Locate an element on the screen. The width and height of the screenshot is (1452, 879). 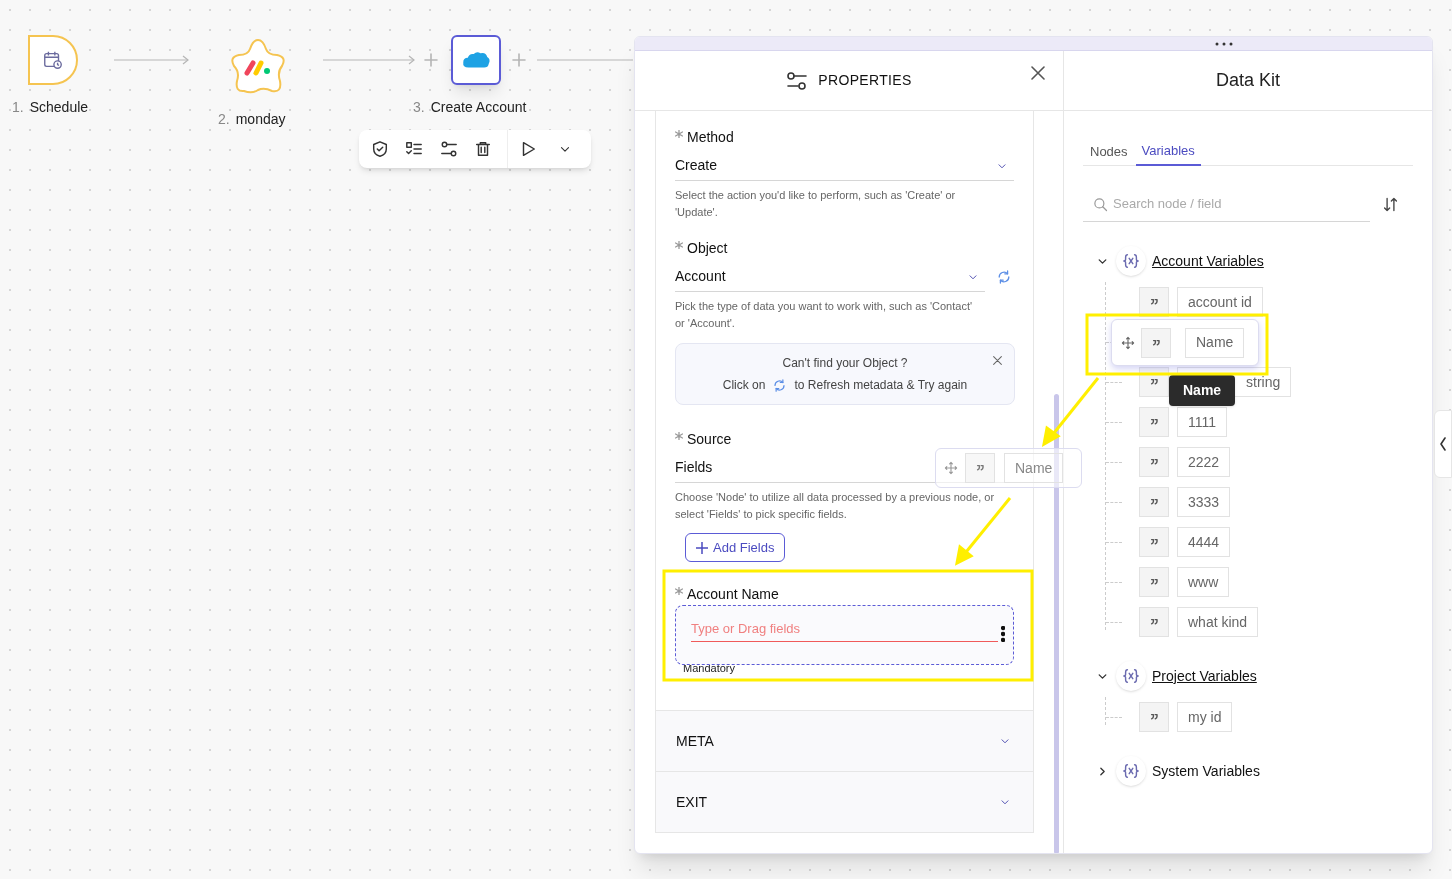
step-number: 1. is located at coordinates (18, 107).